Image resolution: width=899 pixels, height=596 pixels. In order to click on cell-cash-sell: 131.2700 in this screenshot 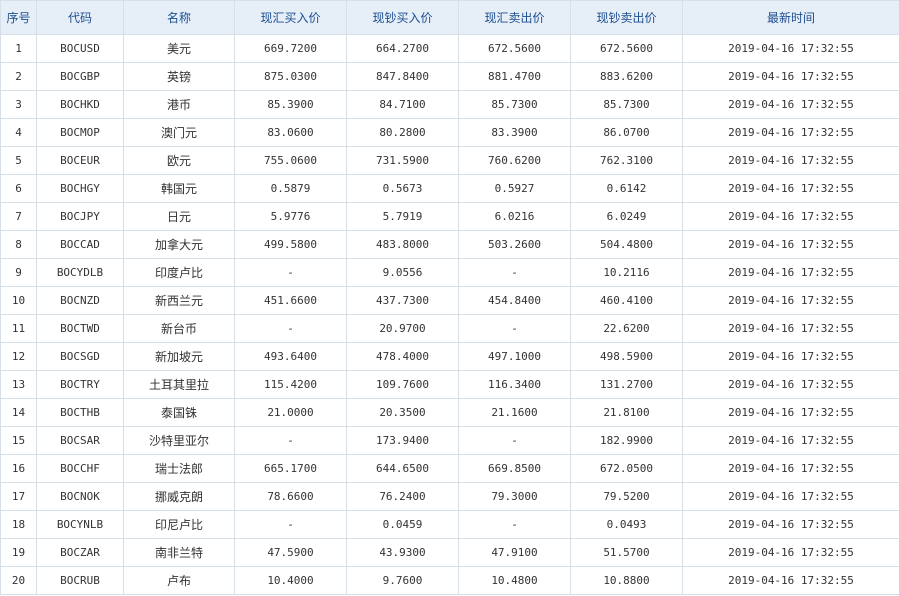, I will do `click(626, 384)`.